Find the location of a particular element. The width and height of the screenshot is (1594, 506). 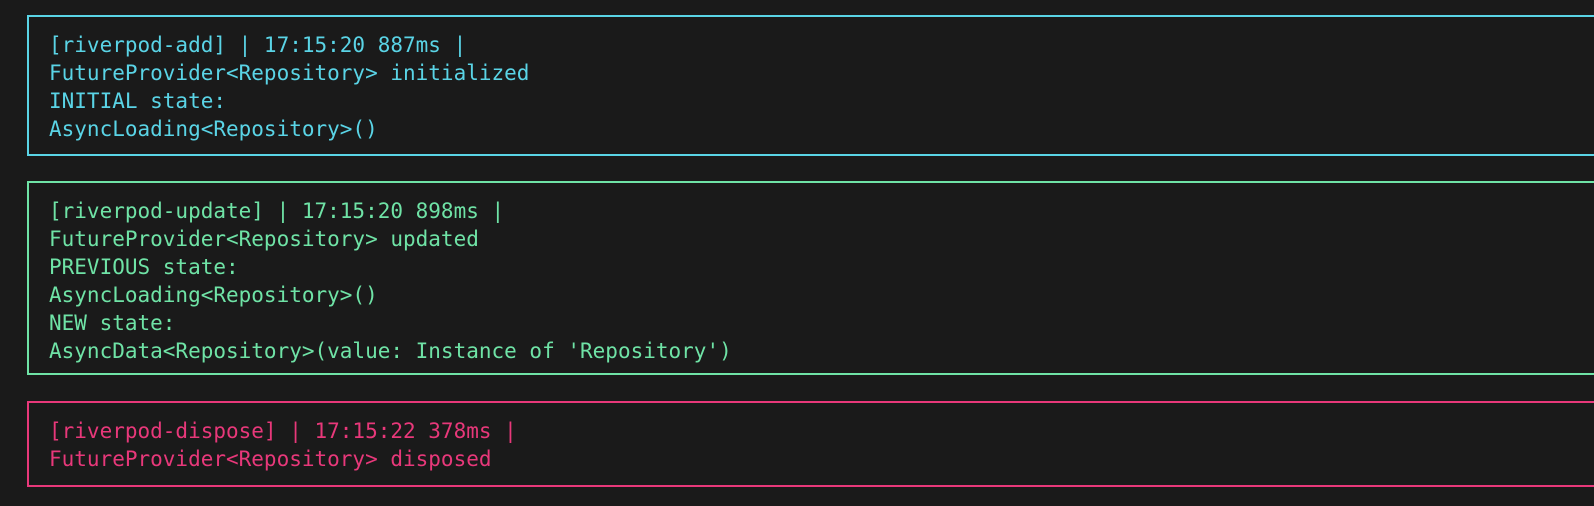

state-value: AsyncLoading<Repository>() is located at coordinates (213, 129).